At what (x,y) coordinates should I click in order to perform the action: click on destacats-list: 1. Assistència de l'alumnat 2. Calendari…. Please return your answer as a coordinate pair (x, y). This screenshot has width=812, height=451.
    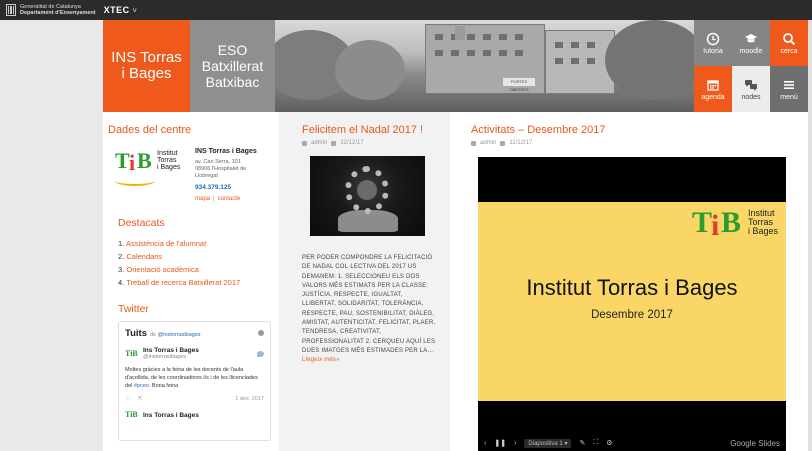
    Looking at the image, I should click on (198, 263).